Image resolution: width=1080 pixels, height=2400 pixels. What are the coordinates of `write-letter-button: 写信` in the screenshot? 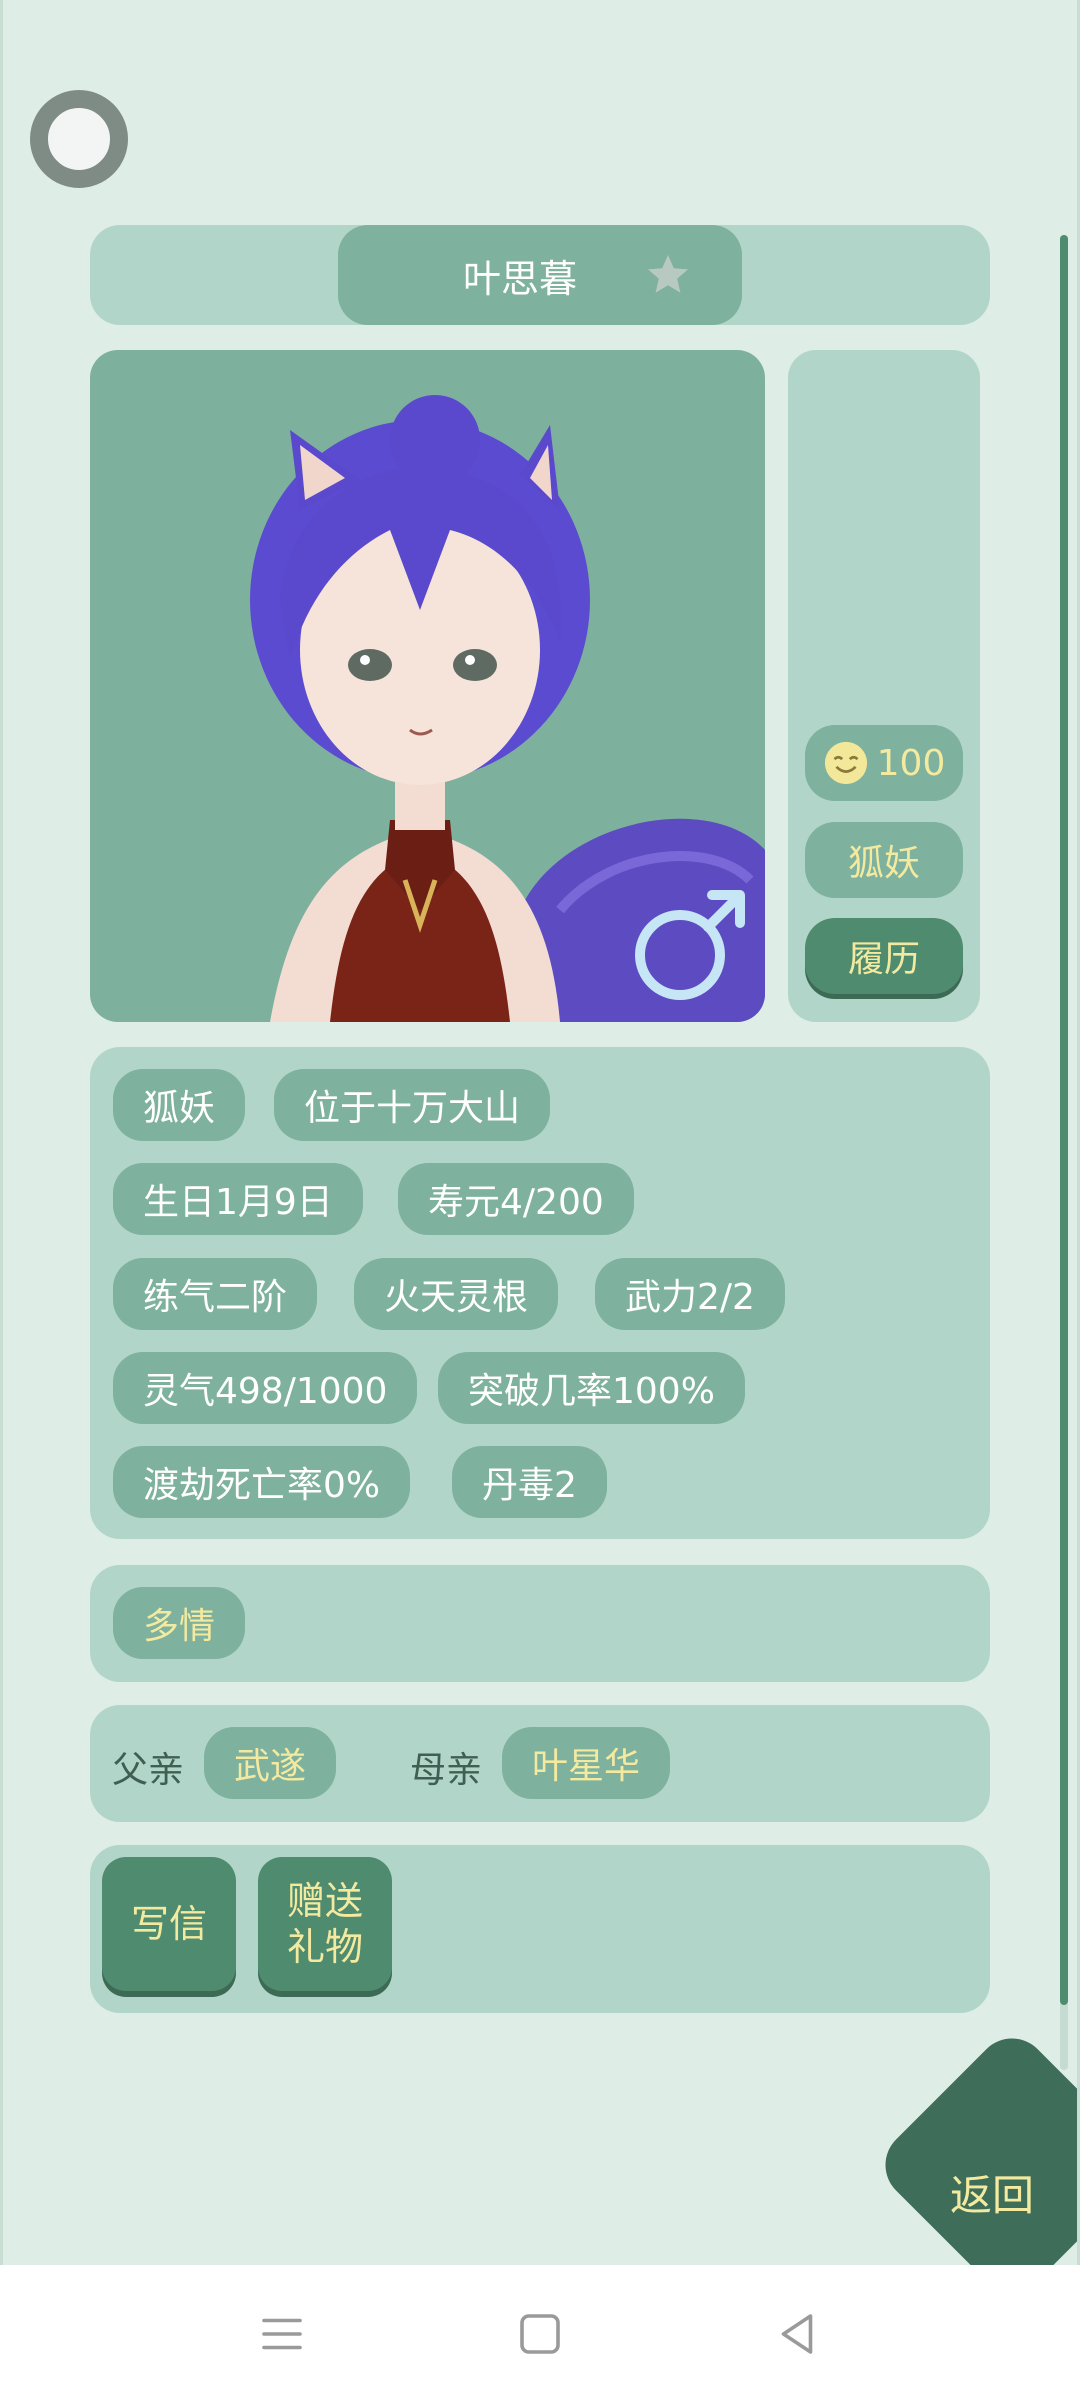 It's located at (169, 1924).